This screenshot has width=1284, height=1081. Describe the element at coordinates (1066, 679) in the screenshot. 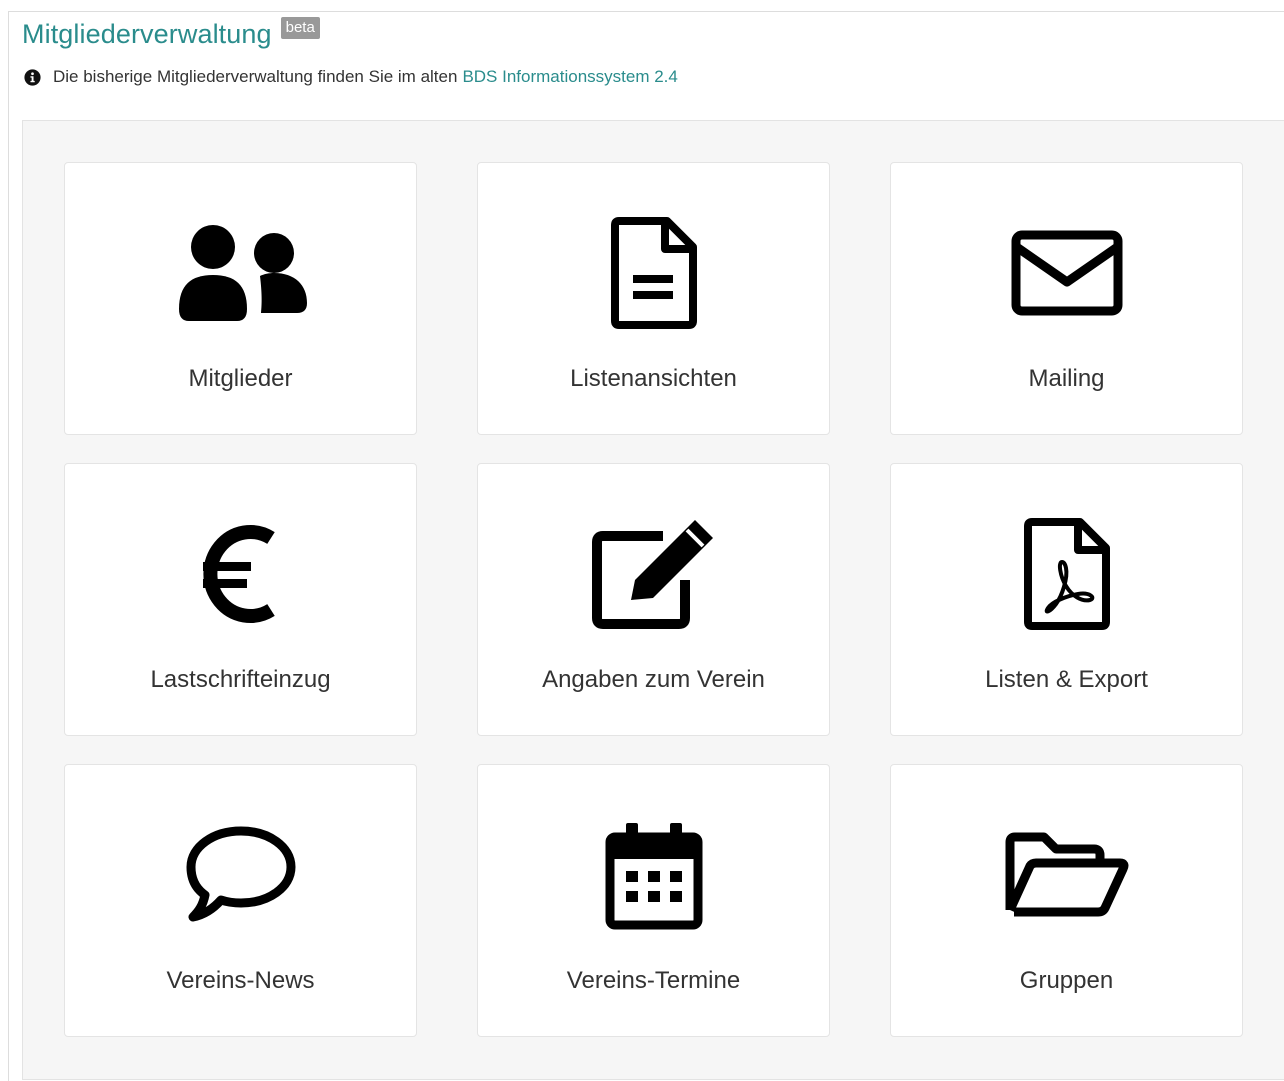

I see `tile-label: Listen & Export` at that location.